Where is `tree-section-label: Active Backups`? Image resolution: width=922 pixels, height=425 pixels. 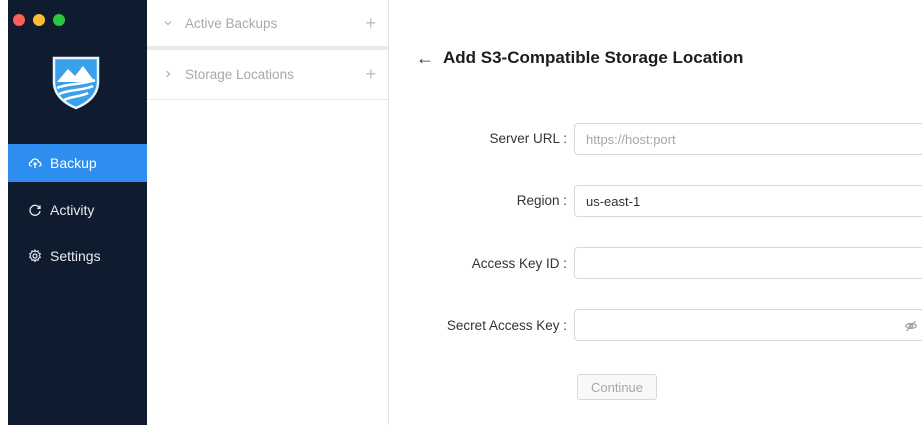
tree-section-label: Active Backups is located at coordinates (231, 23).